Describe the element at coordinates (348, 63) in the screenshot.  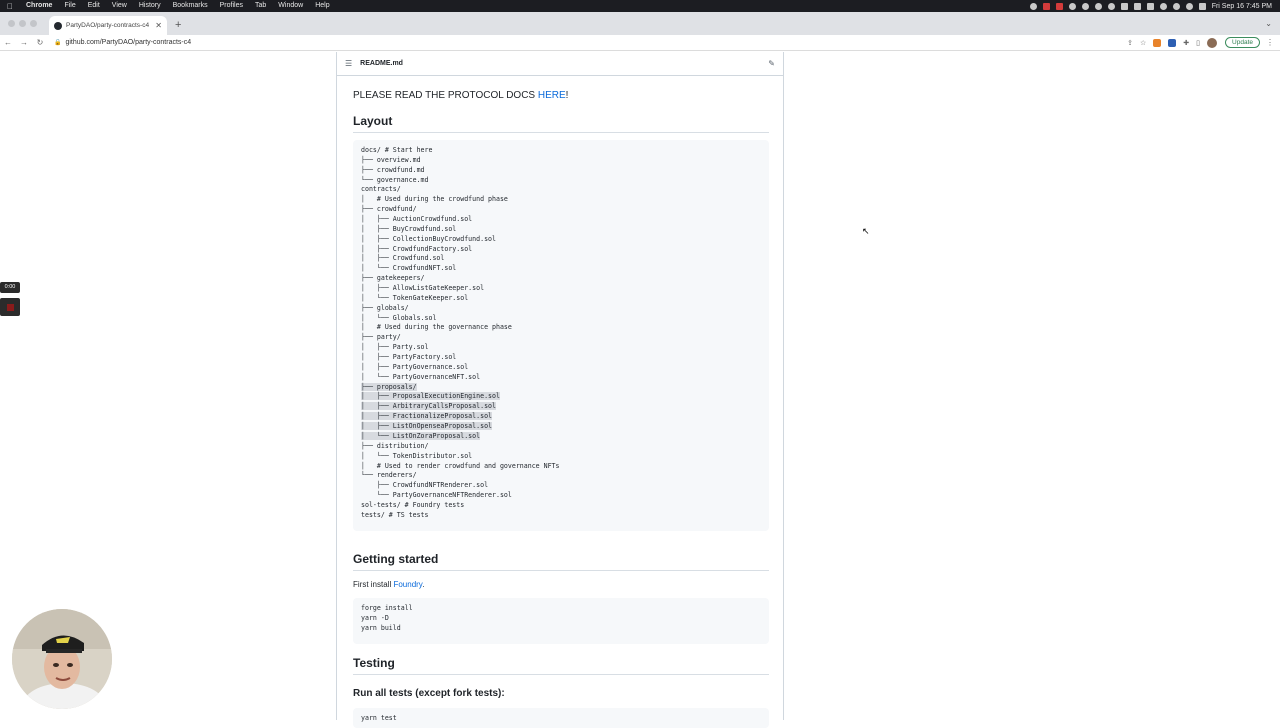
I see `table-of-contents-icon: ☰` at that location.